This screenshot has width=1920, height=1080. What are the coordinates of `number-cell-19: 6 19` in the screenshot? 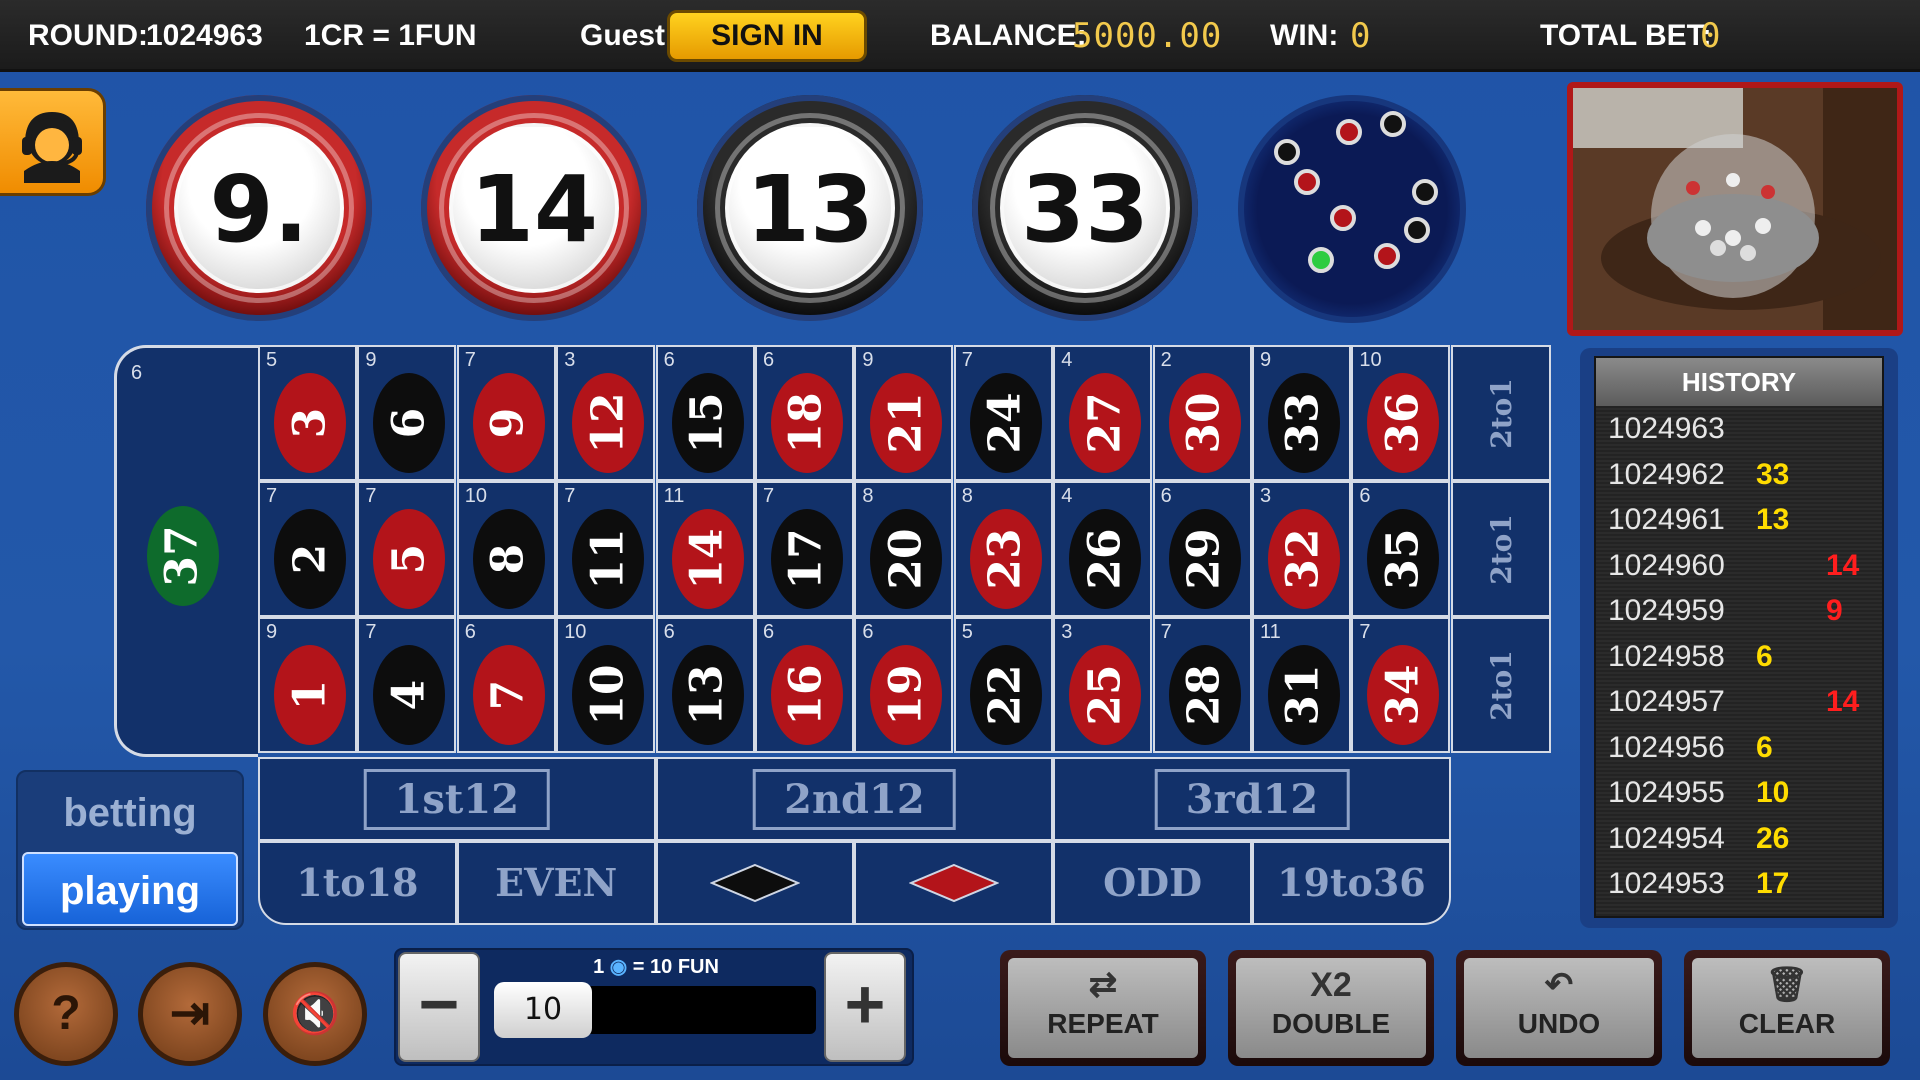 It's located at (904, 685).